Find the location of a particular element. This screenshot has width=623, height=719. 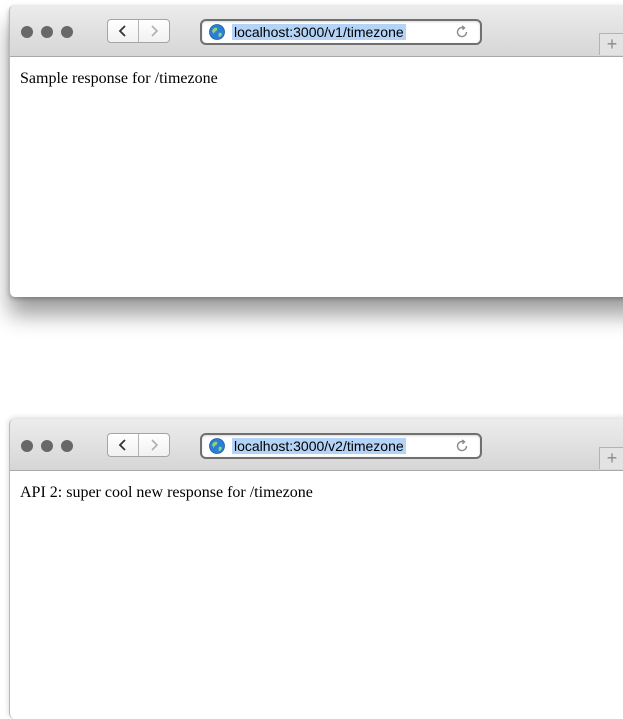

address-bar: localhost:3000/v1/timezone is located at coordinates (341, 32).